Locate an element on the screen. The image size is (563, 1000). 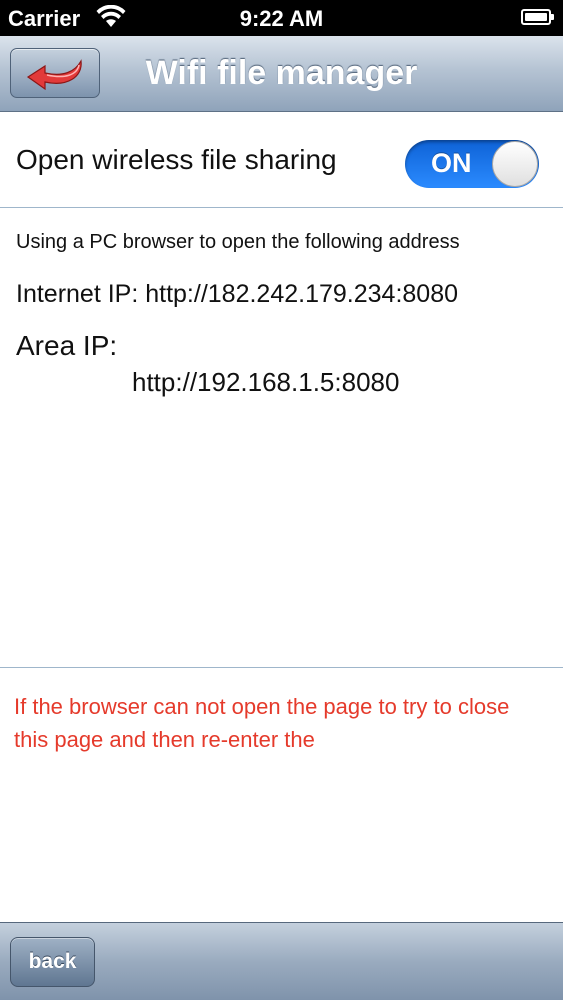
page-title: Wifi file manager is located at coordinates (281, 73).